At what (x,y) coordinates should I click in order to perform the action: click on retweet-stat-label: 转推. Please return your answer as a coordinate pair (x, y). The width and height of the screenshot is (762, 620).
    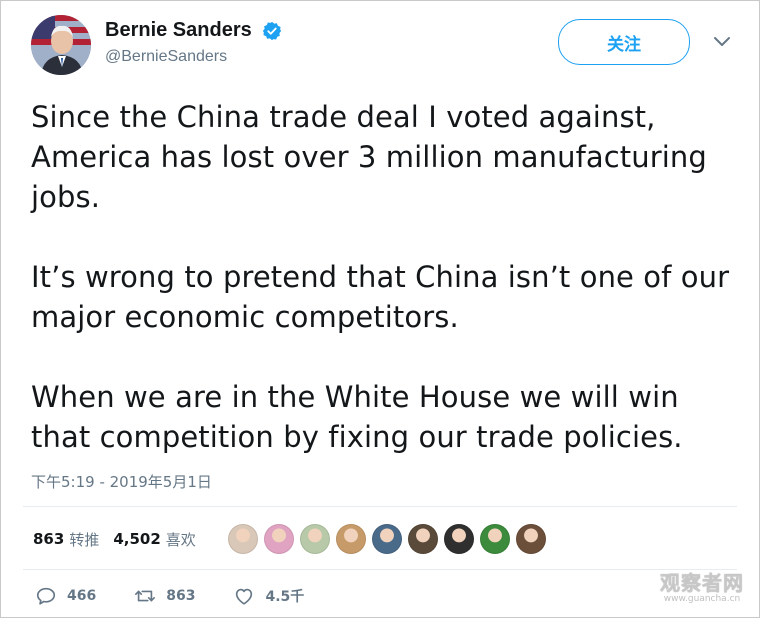
    Looking at the image, I should click on (84, 539).